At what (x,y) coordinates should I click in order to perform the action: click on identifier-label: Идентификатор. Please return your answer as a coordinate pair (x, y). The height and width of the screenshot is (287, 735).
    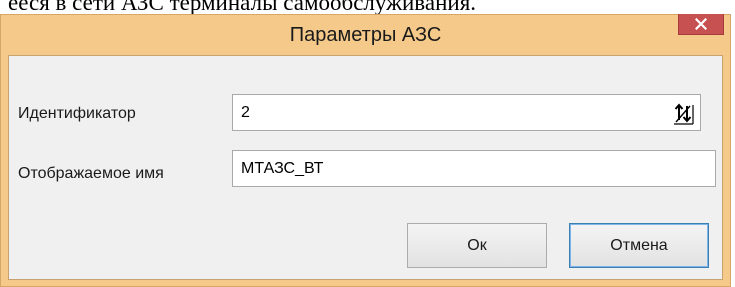
    Looking at the image, I should click on (77, 113).